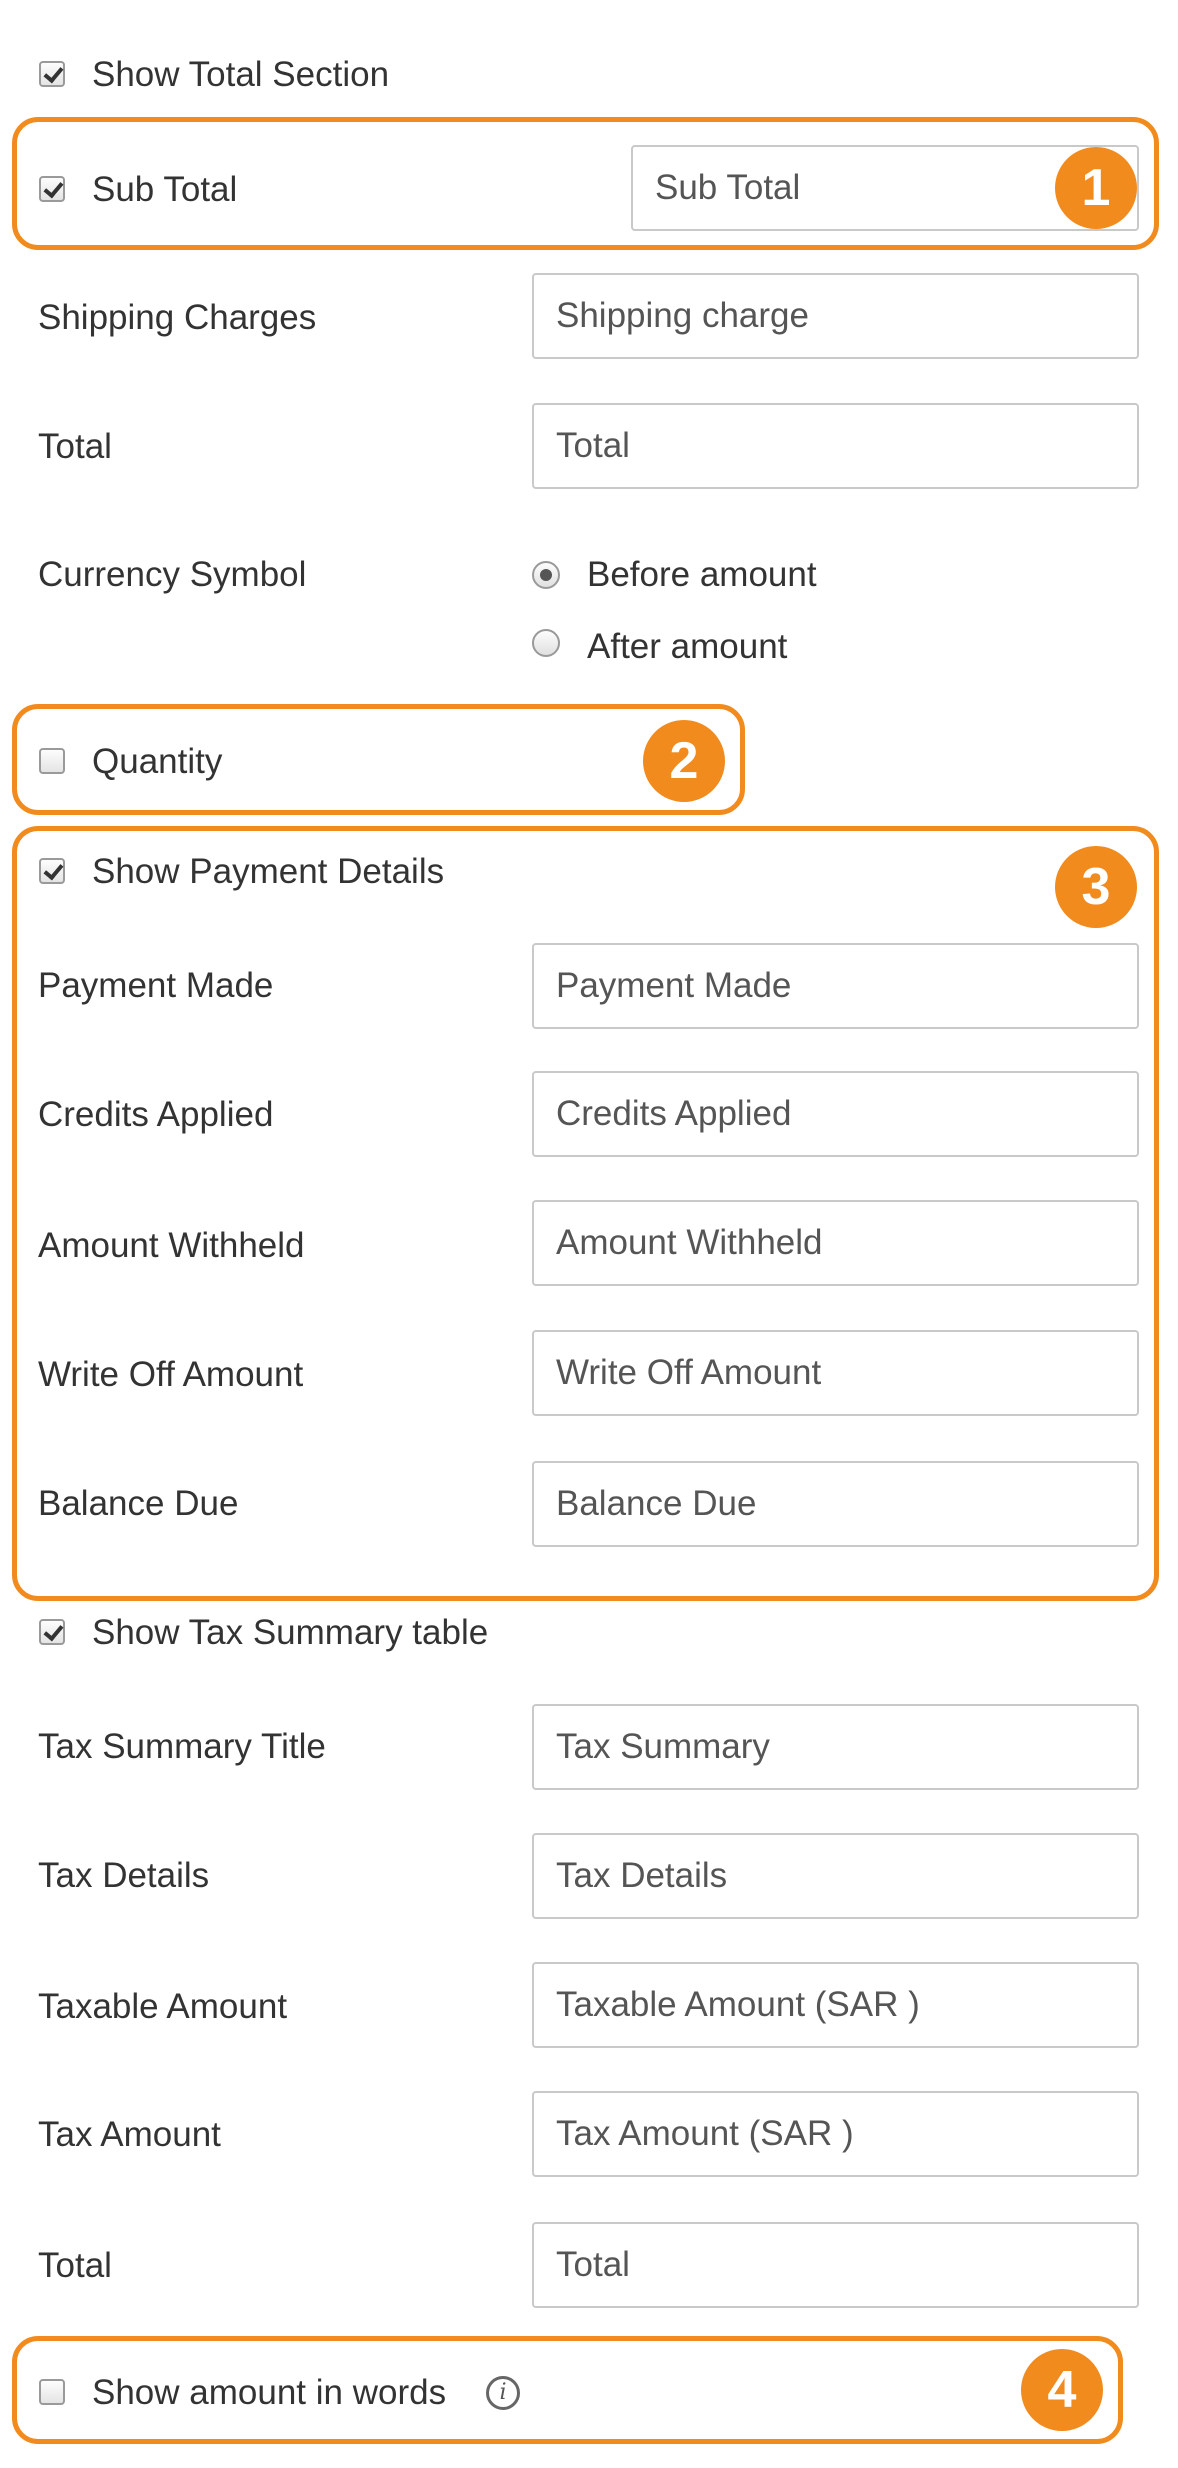  I want to click on write-off-amount-input: Write Off Amount, so click(835, 1373).